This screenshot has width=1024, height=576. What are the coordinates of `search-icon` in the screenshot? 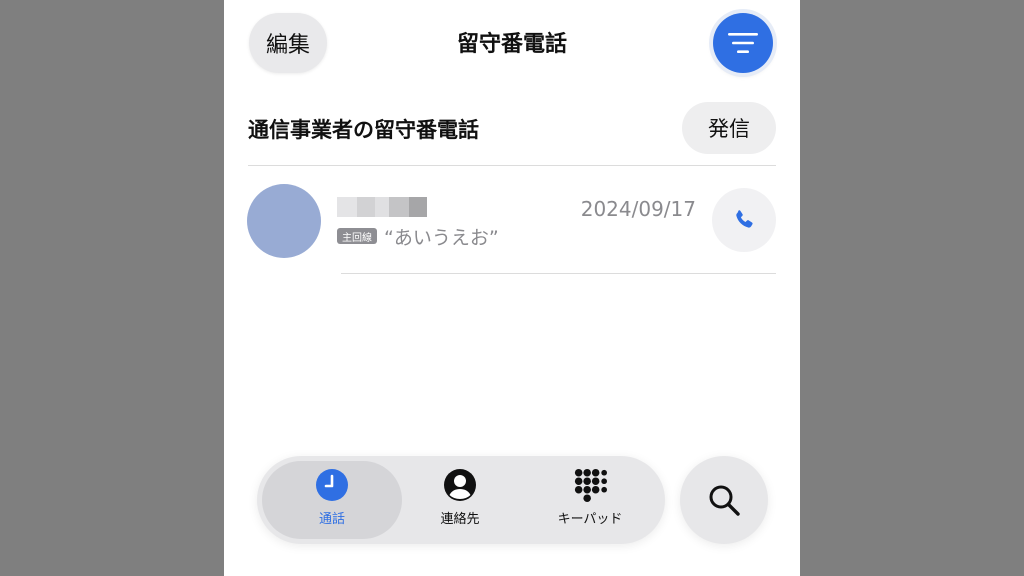 It's located at (724, 500).